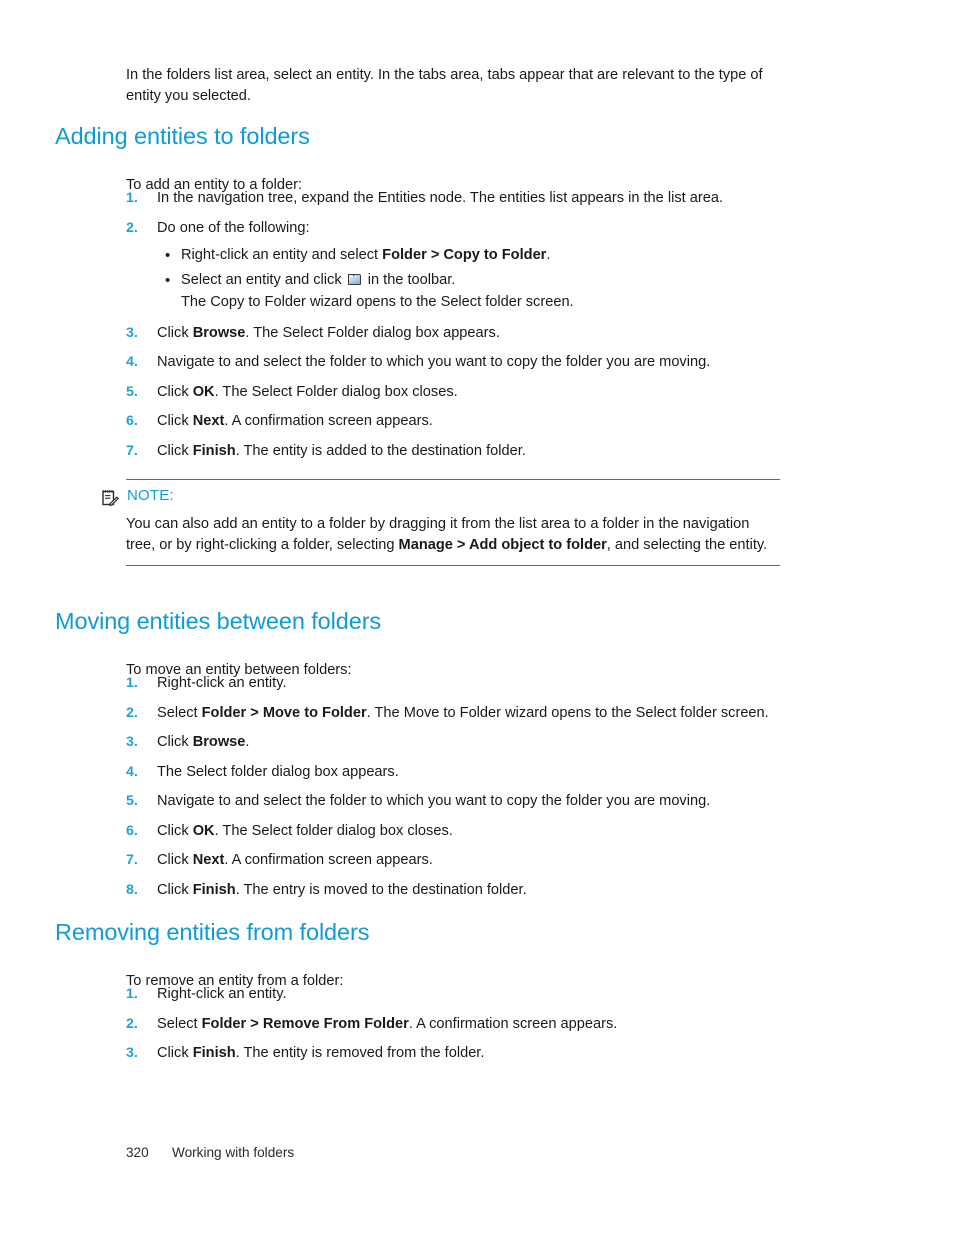  What do you see at coordinates (466, 742) in the screenshot?
I see `step-item: 3. Click Browse.` at bounding box center [466, 742].